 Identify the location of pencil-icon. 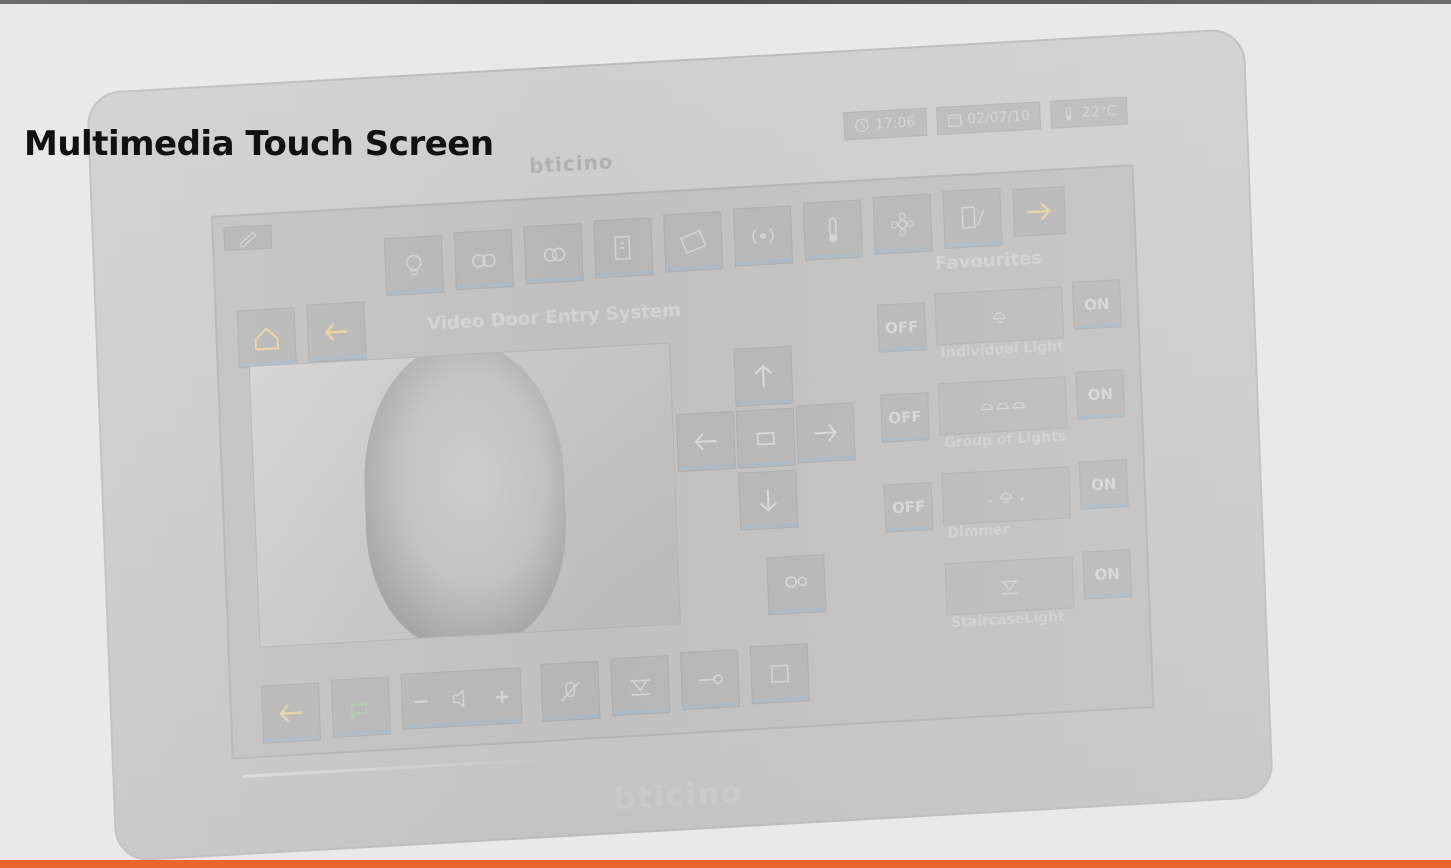
(248, 239).